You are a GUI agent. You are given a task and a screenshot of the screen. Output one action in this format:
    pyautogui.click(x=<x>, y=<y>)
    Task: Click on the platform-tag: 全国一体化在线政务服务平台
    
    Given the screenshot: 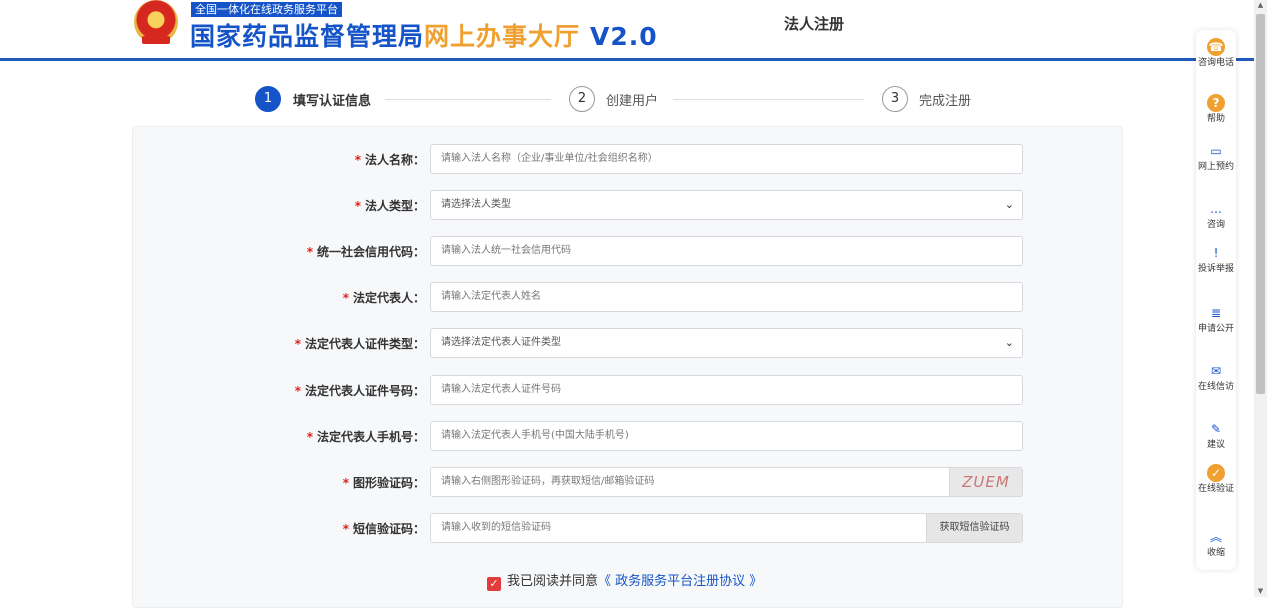 What is the action you would take?
    pyautogui.click(x=266, y=9)
    